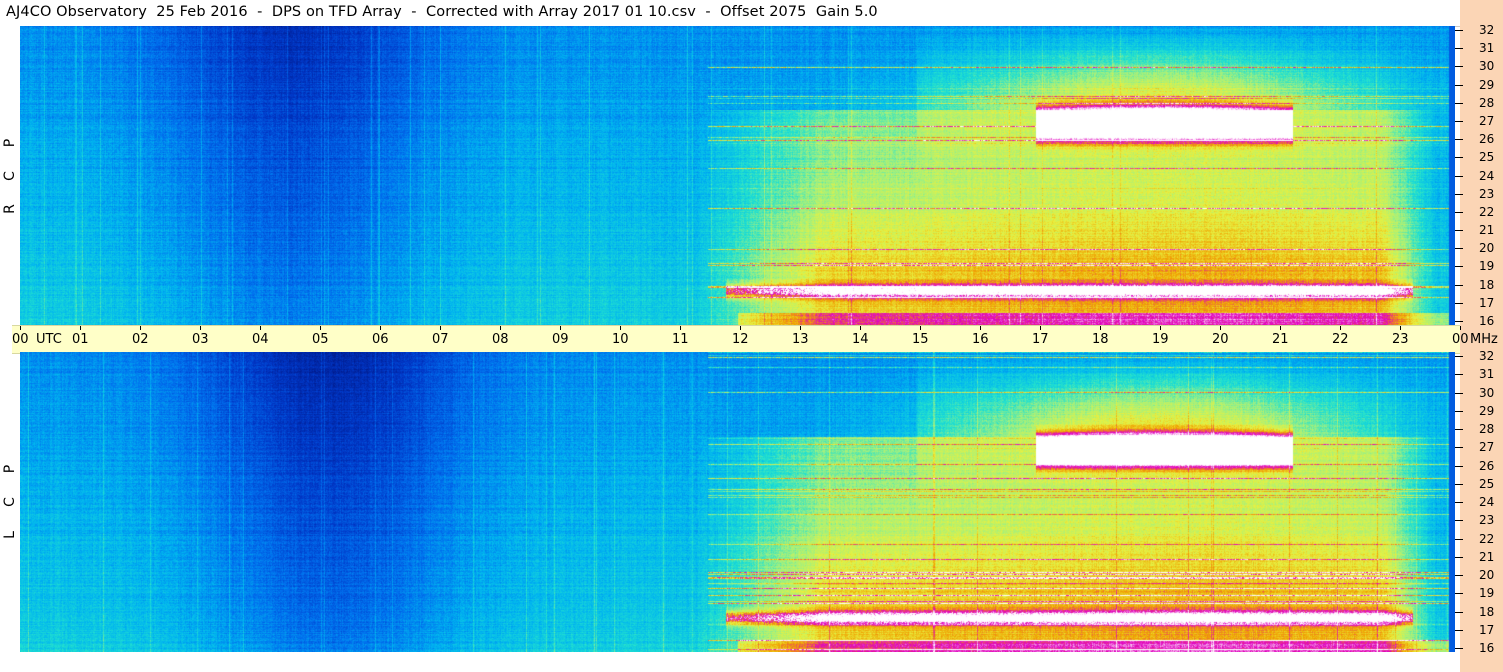  I want to click on utc-tick-label: 23, so click(1400, 339).